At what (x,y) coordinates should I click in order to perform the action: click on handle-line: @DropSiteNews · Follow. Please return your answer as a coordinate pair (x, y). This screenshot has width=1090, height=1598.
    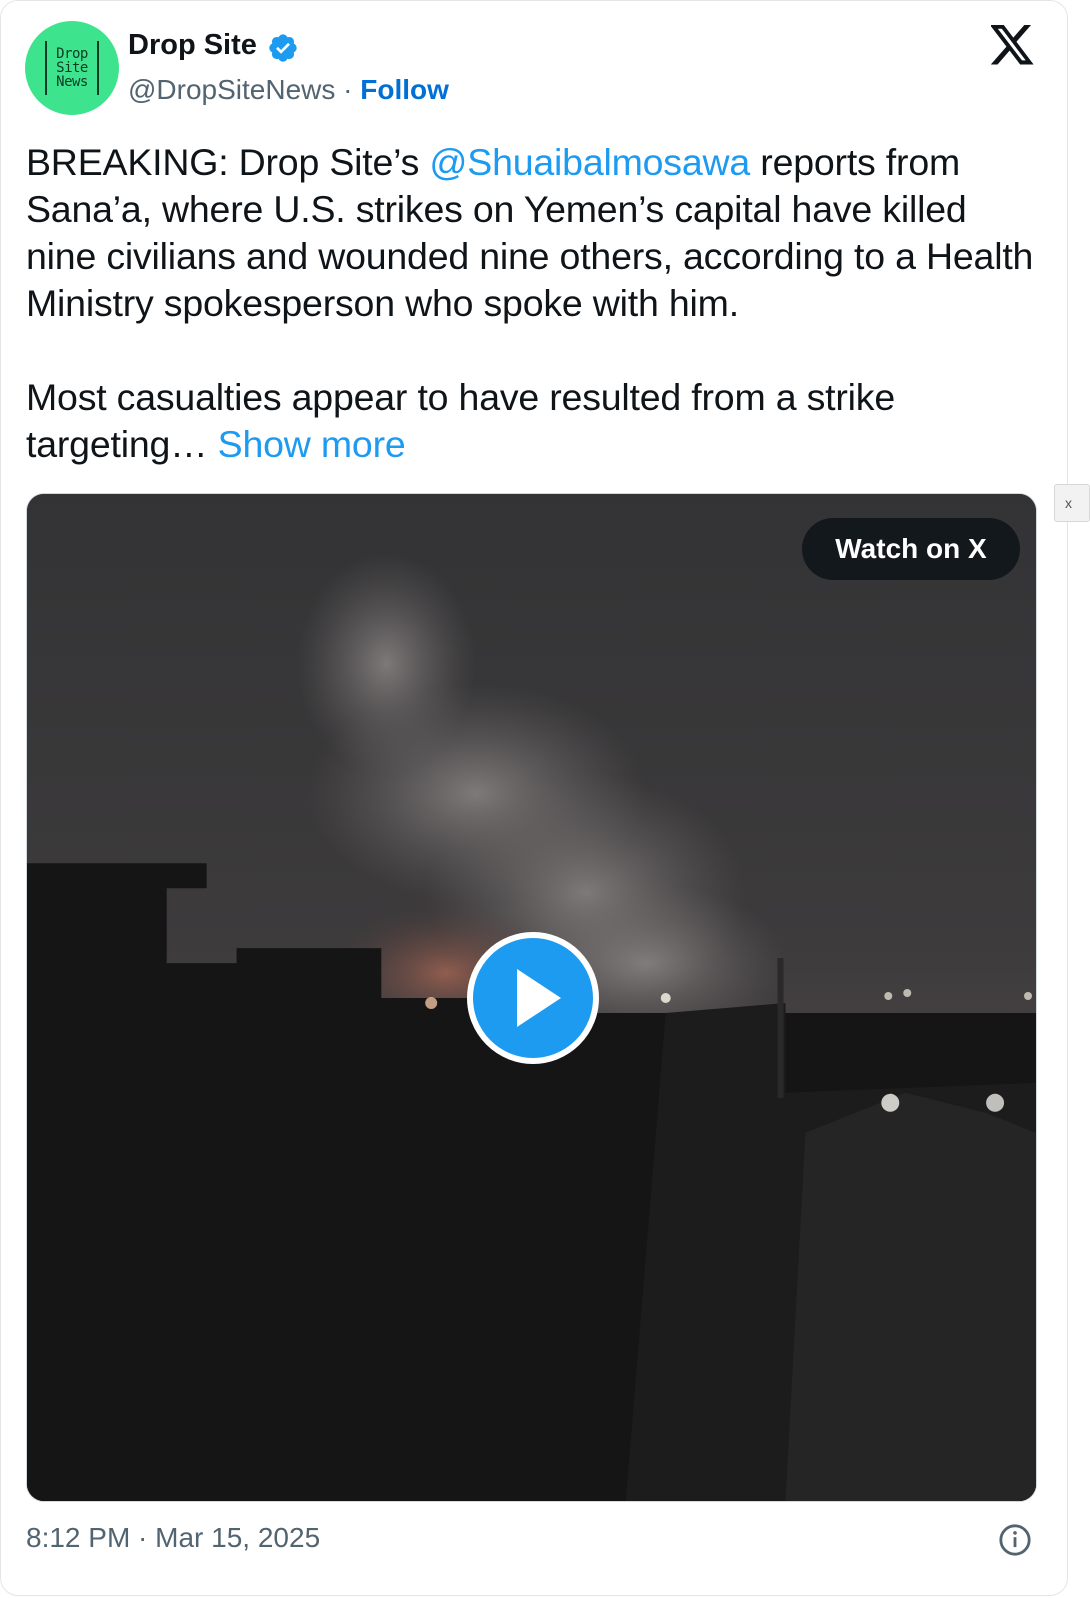
    Looking at the image, I should click on (288, 90).